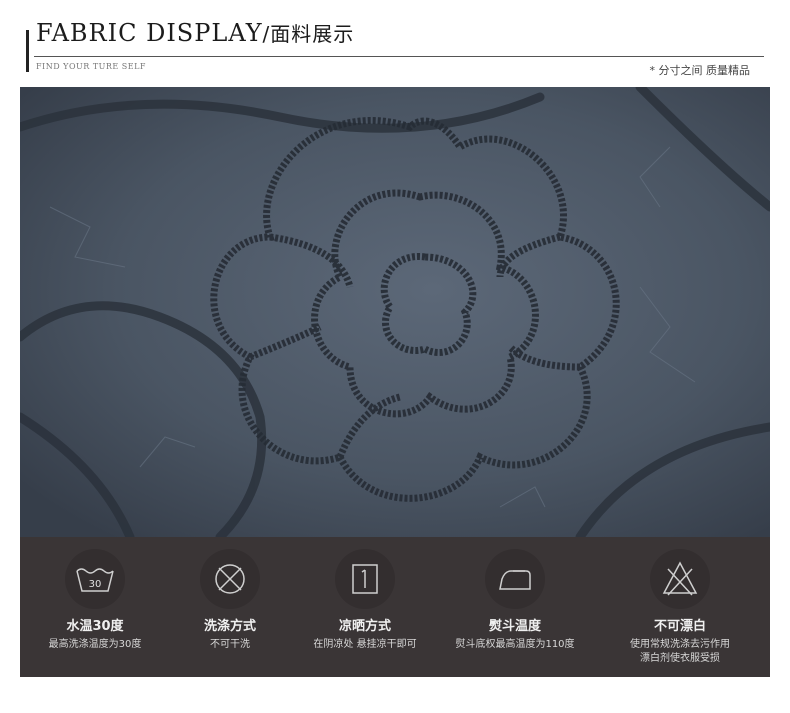 The image size is (790, 713). Describe the element at coordinates (365, 644) in the screenshot. I see `care-desc: 在阴凉处 悬挂凉干即可` at that location.